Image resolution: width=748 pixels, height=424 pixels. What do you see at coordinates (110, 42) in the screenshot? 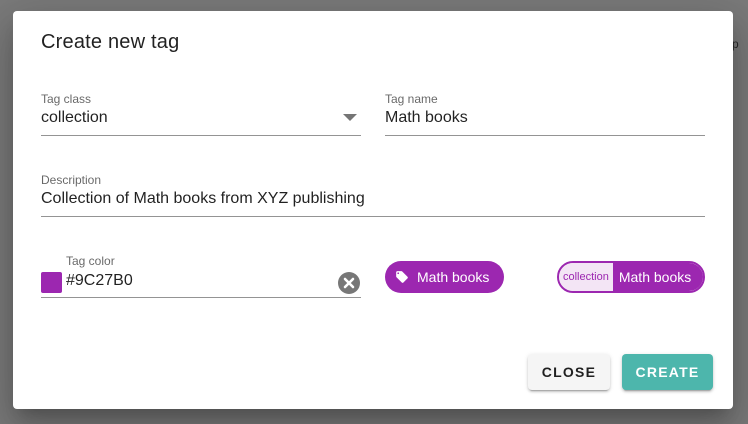
I see `dialog-title: Create new tag` at bounding box center [110, 42].